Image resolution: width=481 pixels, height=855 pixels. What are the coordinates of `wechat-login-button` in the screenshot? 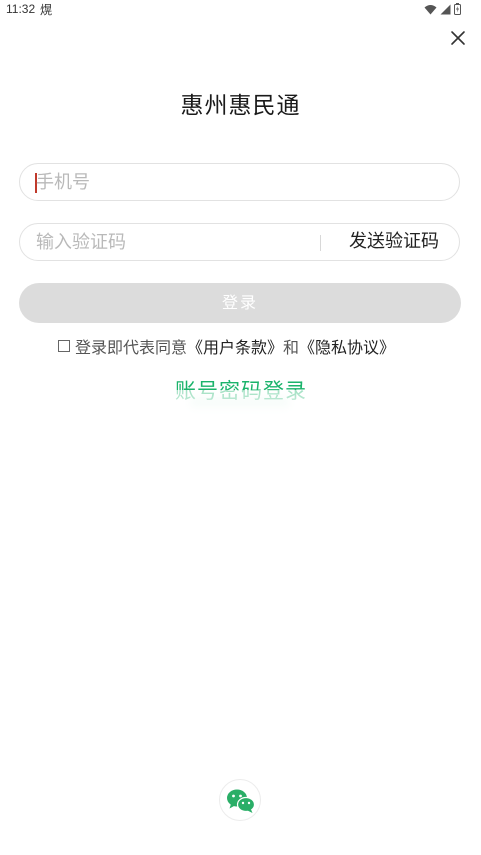 It's located at (240, 800).